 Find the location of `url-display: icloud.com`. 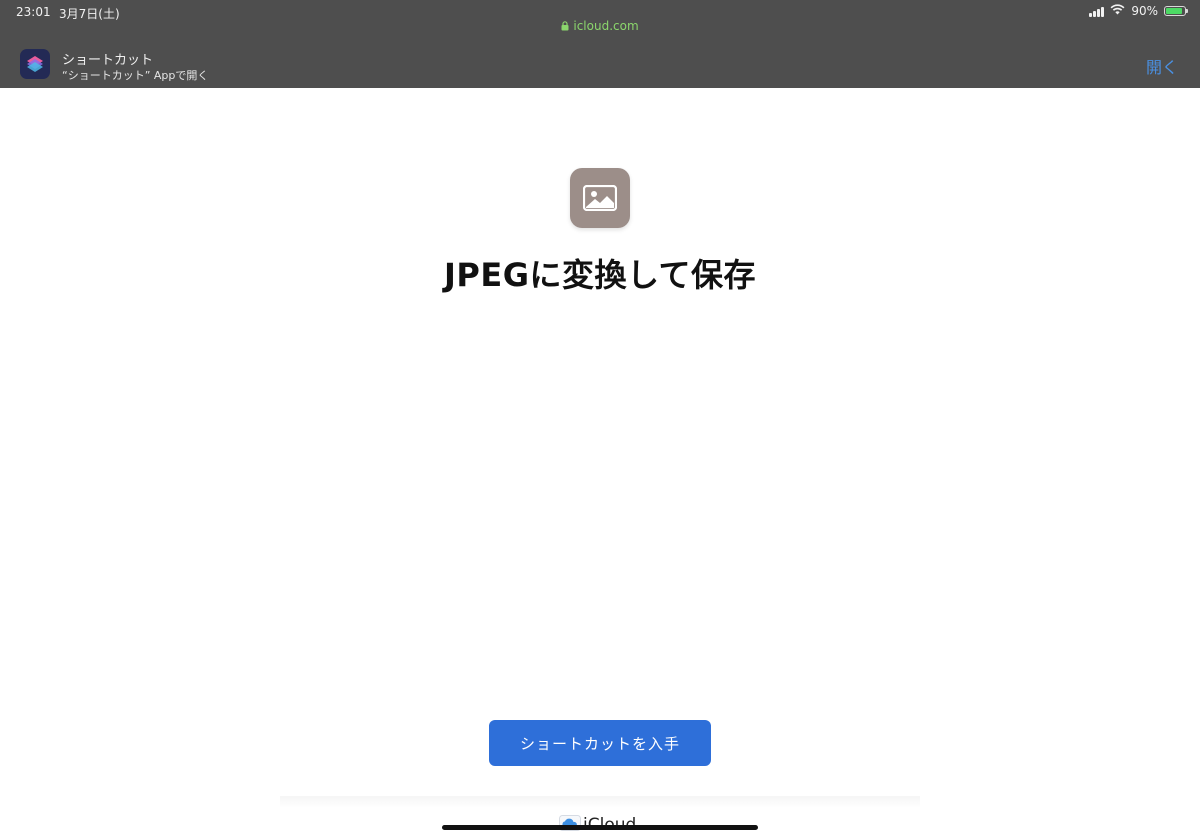

url-display: icloud.com is located at coordinates (600, 26).